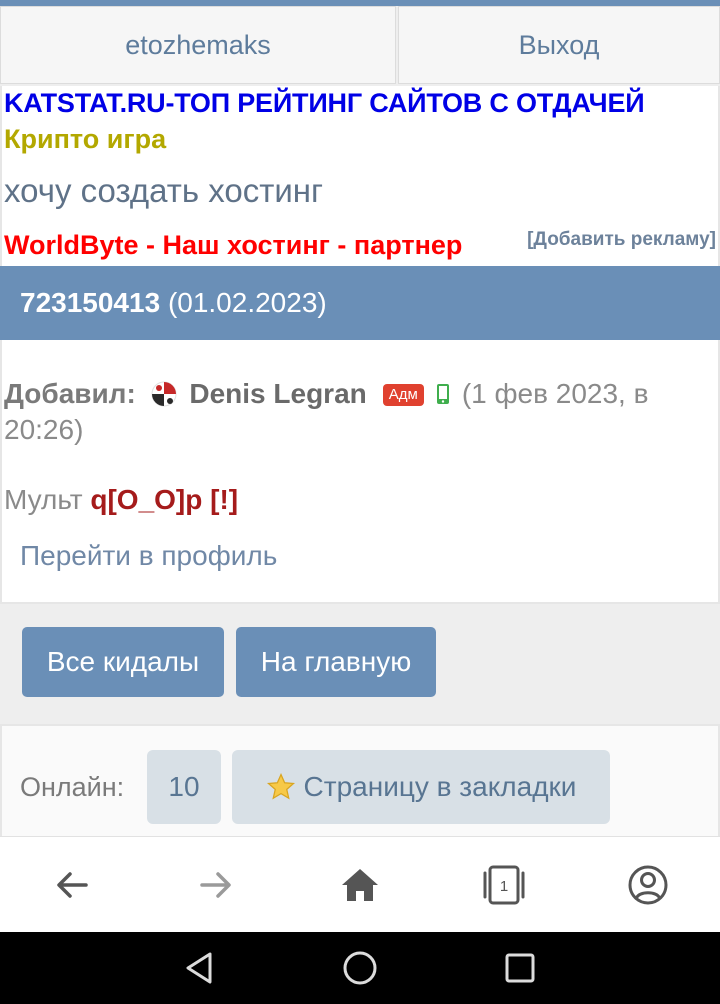 Image resolution: width=720 pixels, height=1004 pixels. What do you see at coordinates (442, 394) in the screenshot?
I see `mobile-phone-icon` at bounding box center [442, 394].